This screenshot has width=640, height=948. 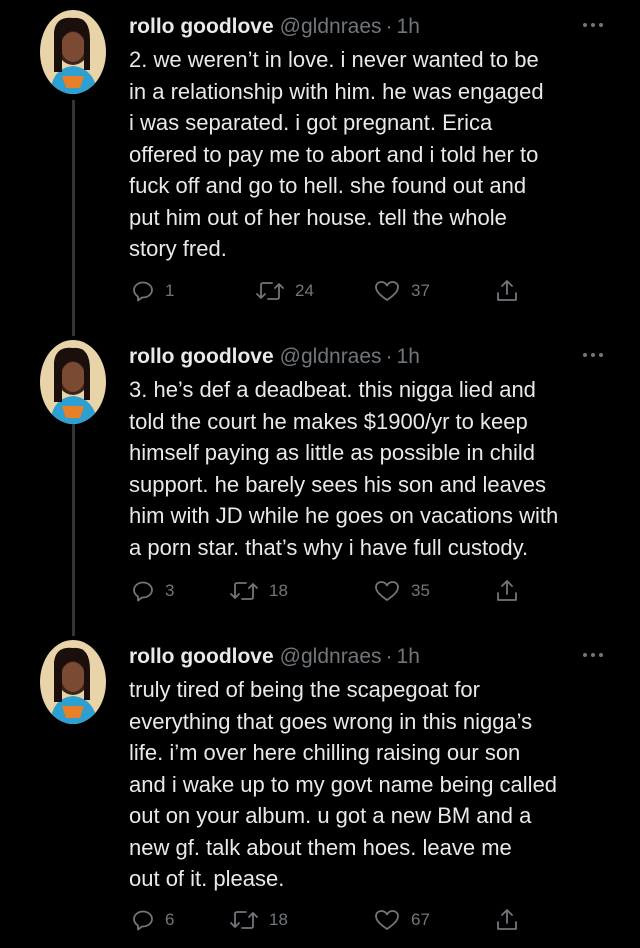 I want to click on reply-button: 3, so click(x=152, y=591).